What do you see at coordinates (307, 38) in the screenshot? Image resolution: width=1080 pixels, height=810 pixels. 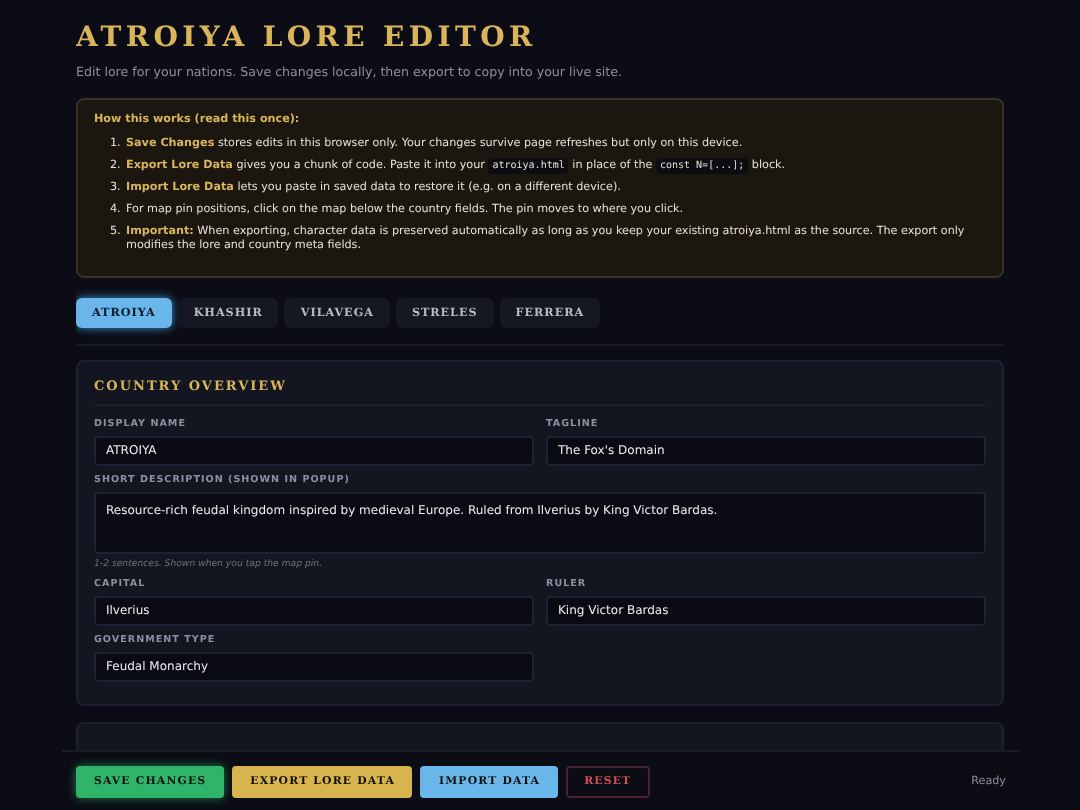 I see `page-title: ATROIYA LORE EDITOR` at bounding box center [307, 38].